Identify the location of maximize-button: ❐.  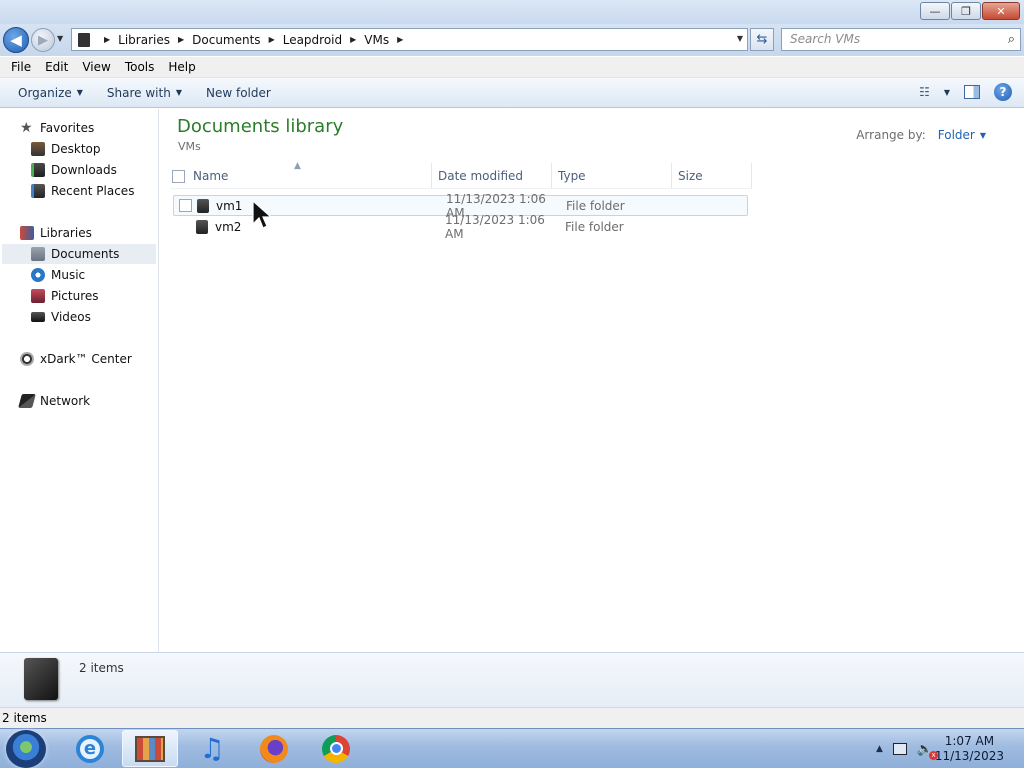
(966, 11).